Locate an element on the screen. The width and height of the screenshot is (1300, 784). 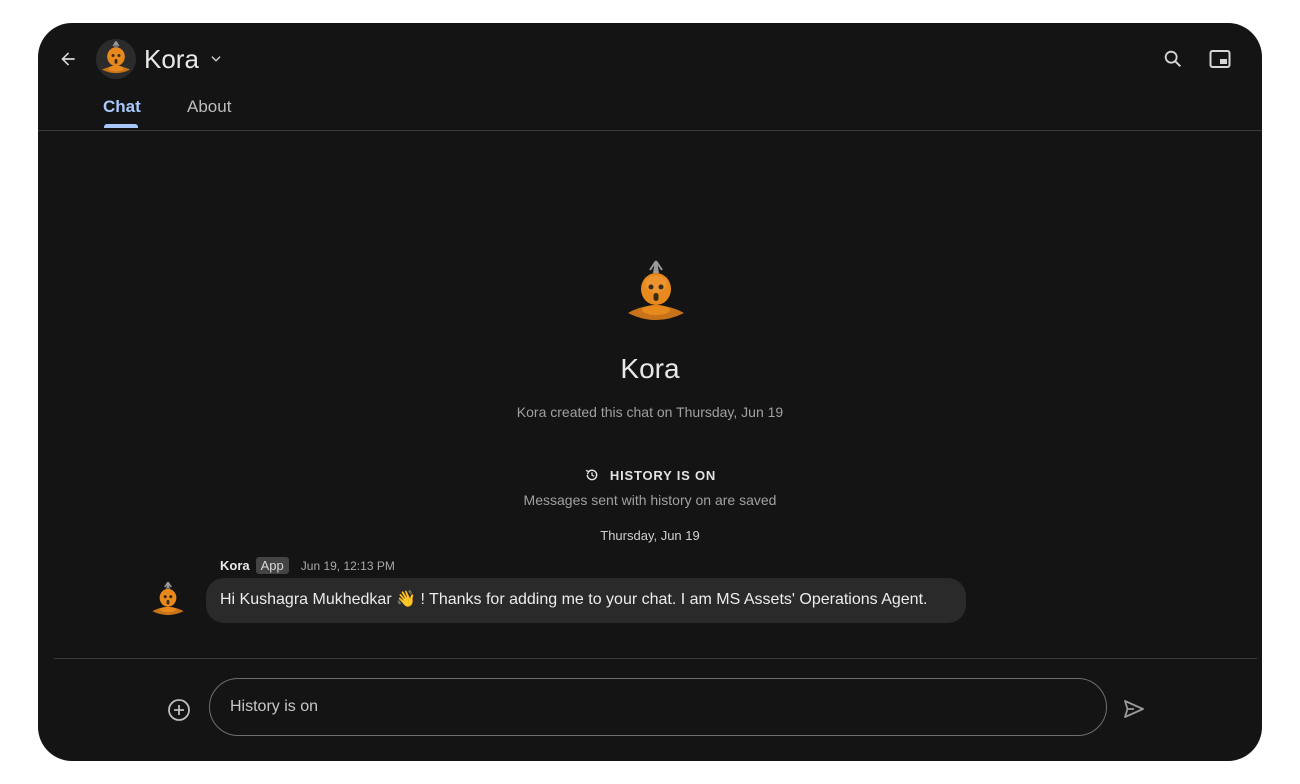
app-badge: App is located at coordinates (272, 565).